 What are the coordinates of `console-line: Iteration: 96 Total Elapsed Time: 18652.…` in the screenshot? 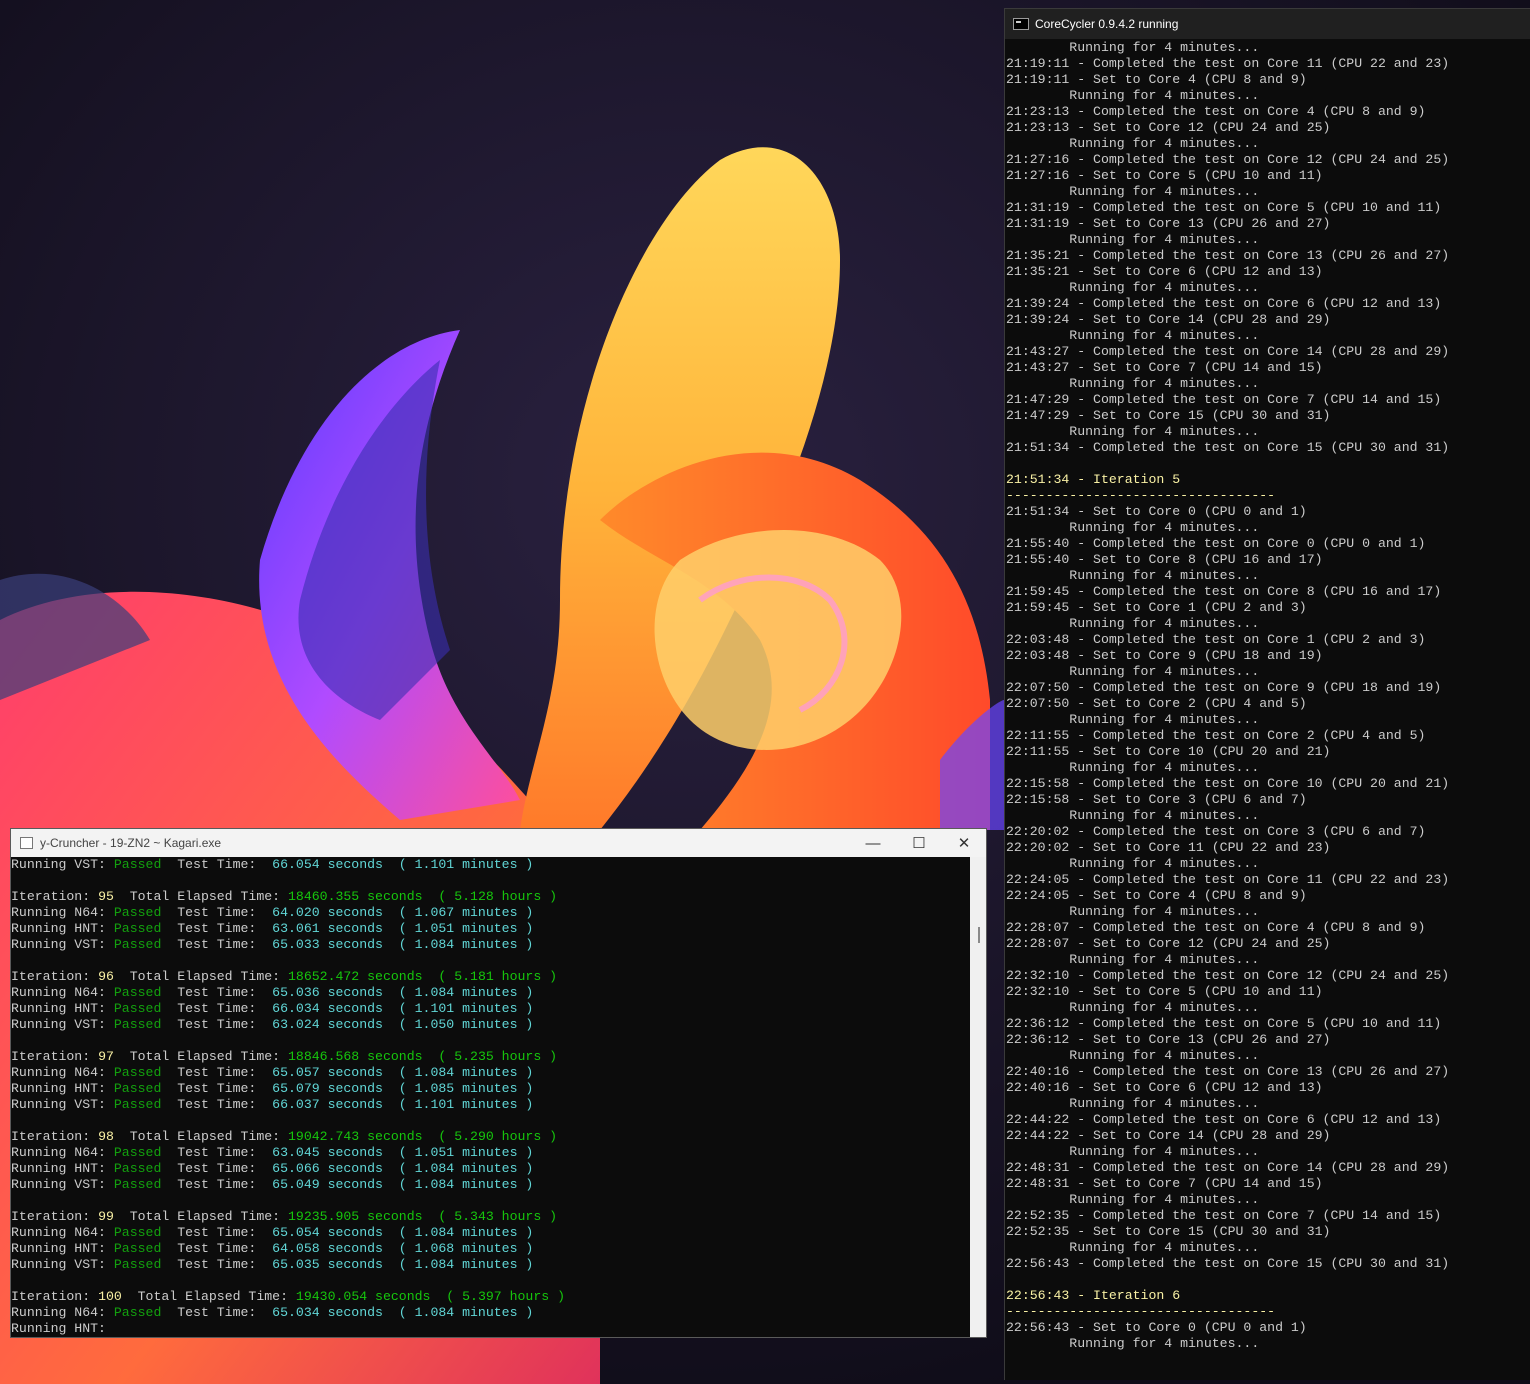 It's located at (491, 977).